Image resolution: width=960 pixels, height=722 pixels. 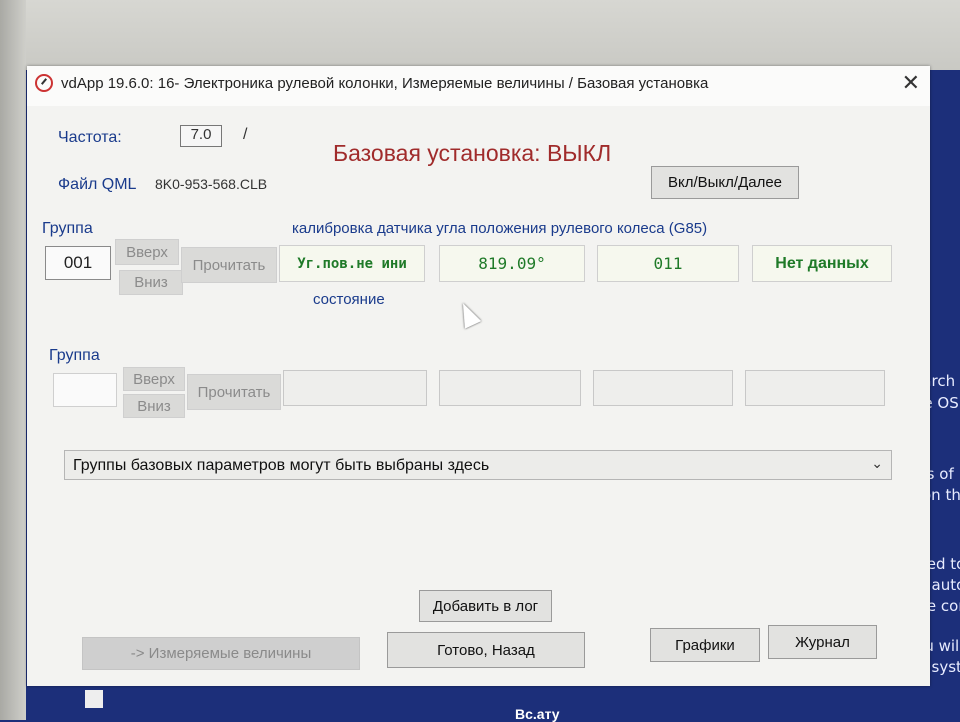 What do you see at coordinates (85, 390) in the screenshot?
I see `group2-number-input` at bounding box center [85, 390].